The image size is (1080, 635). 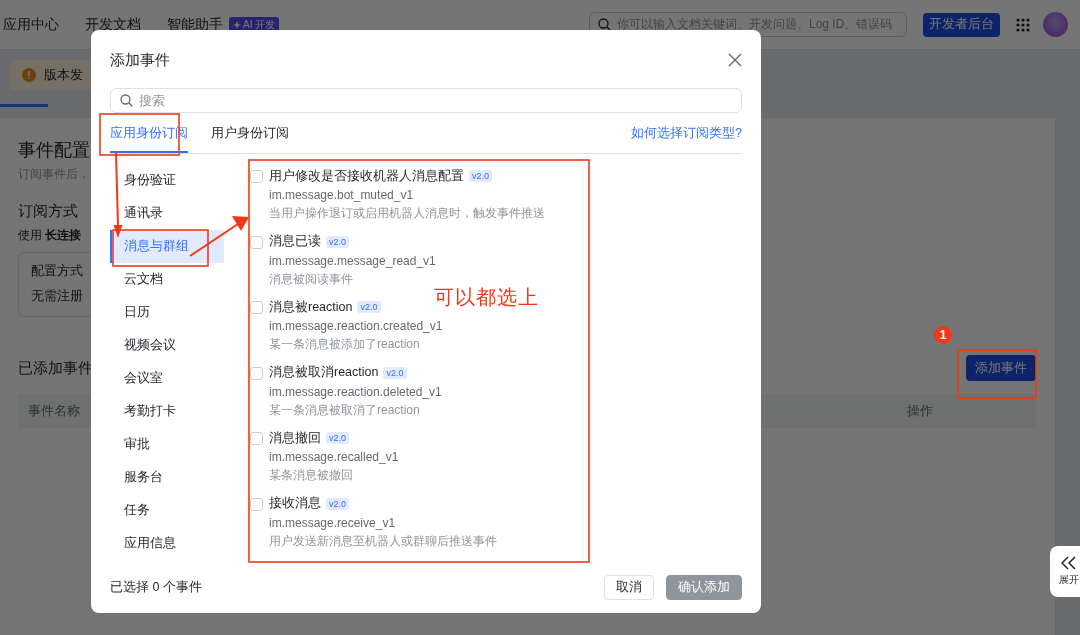 What do you see at coordinates (50, 235) in the screenshot?
I see `subscribe-text: 使用 长连接` at bounding box center [50, 235].